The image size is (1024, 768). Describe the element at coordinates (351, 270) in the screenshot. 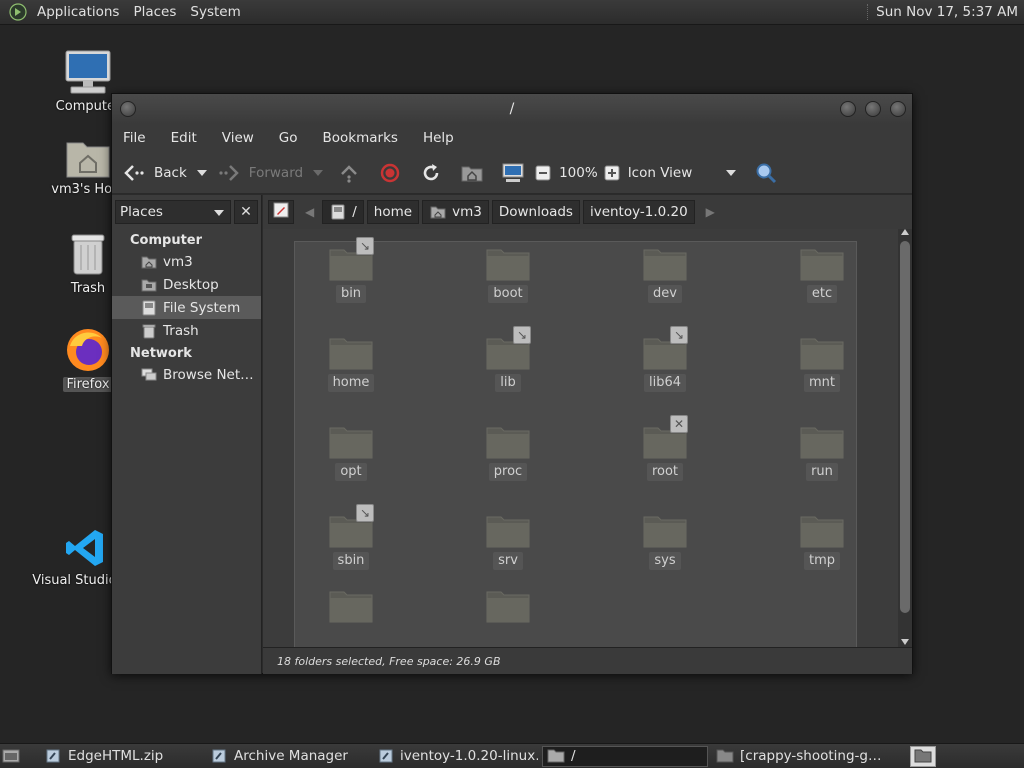

I see `folder-item: ↘ bin` at that location.